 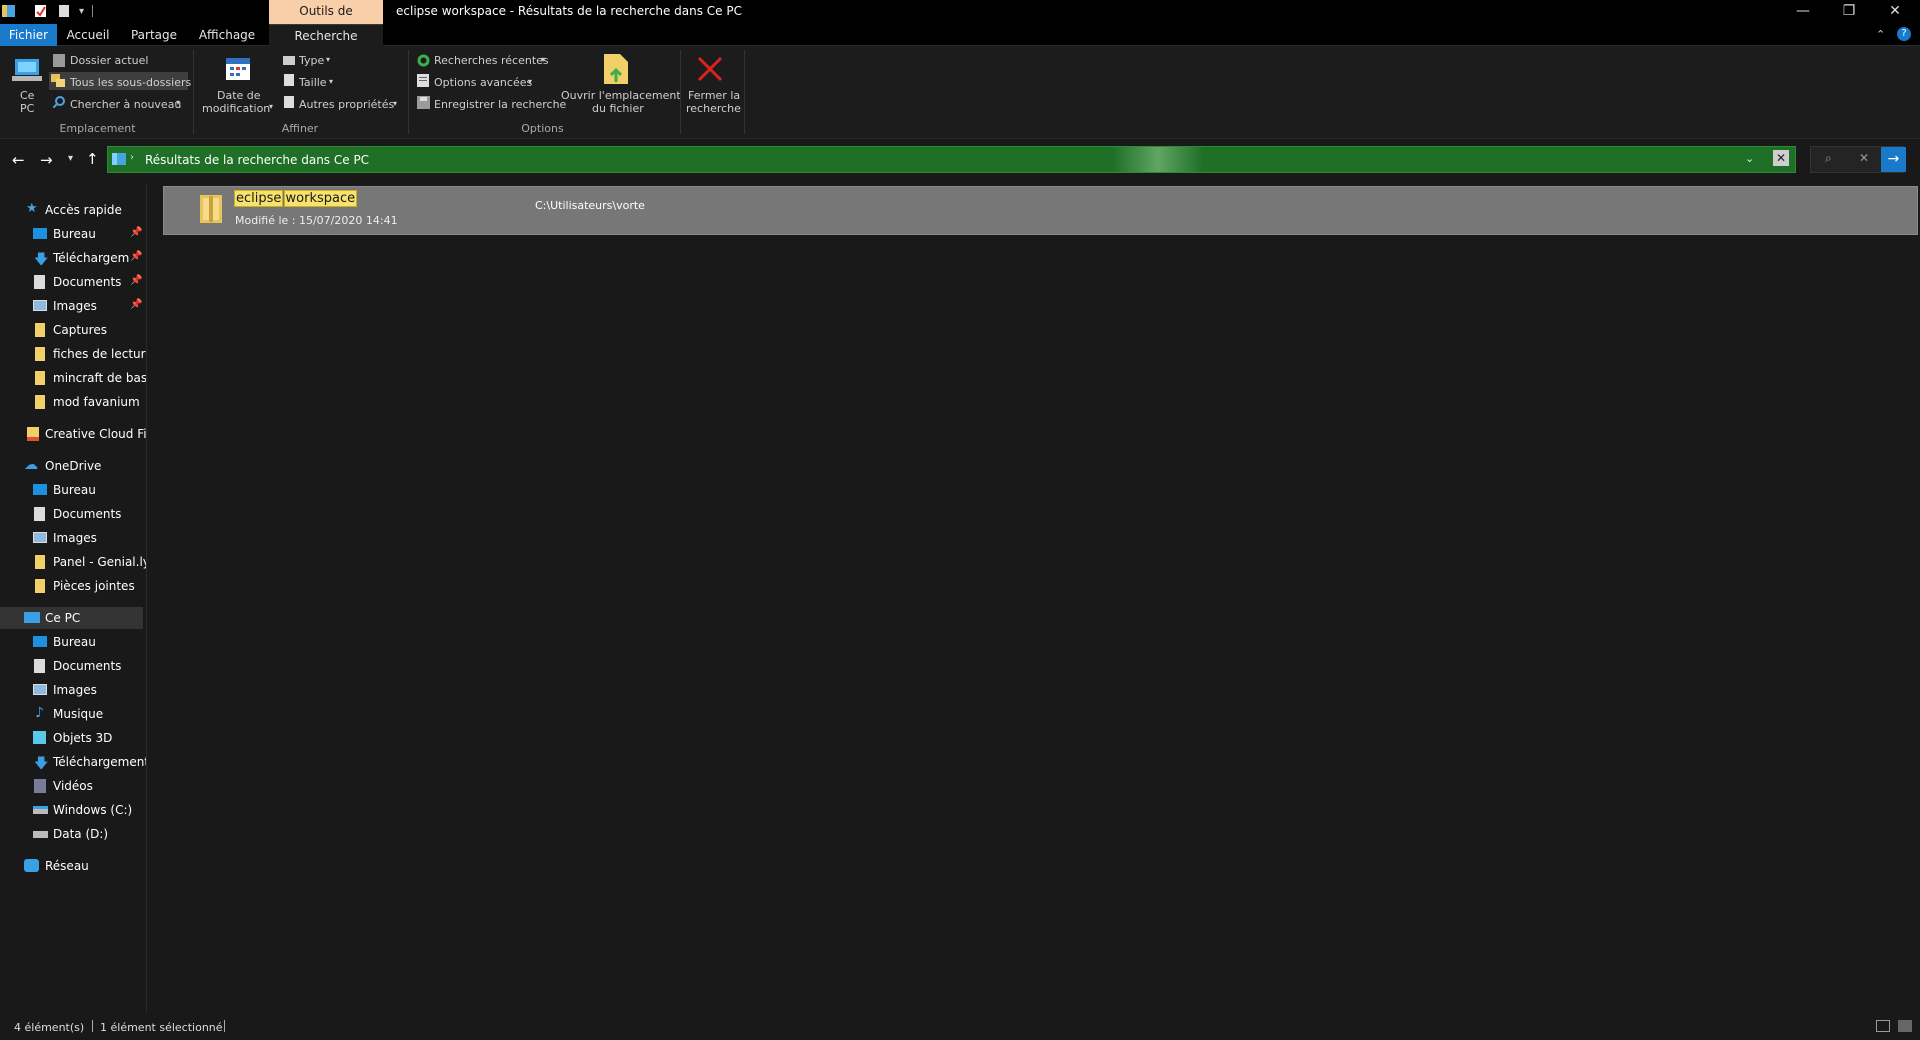 I want to click on sidebar-item-pc-musique: ♪ Musique, so click(x=73, y=714).